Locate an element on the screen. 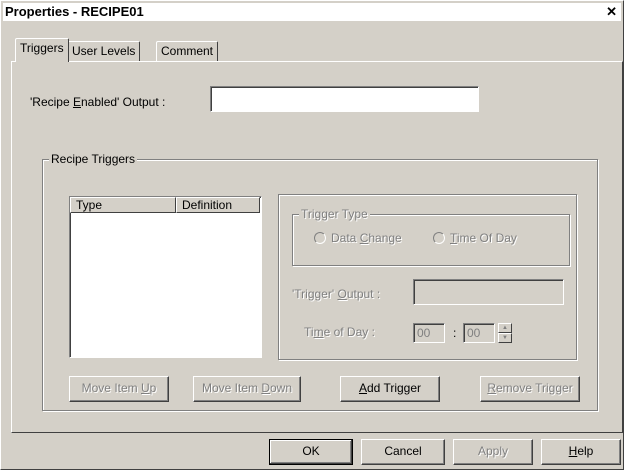  trigger-output-label: 'Trigger' Output : is located at coordinates (336, 294).